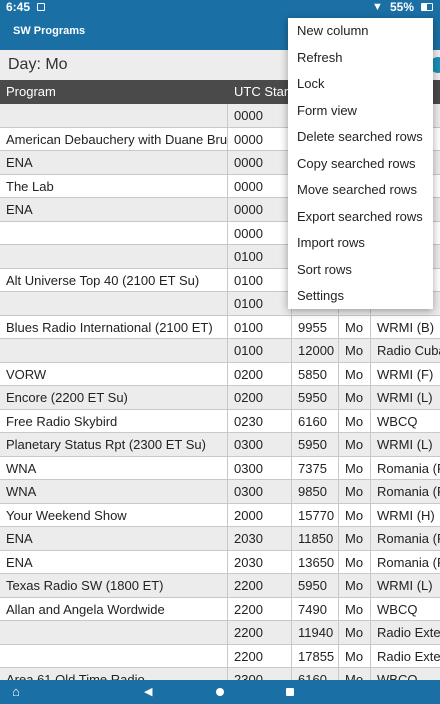 This screenshot has width=440, height=704. What do you see at coordinates (360, 137) in the screenshot?
I see `menu-item-delete-searched-rows: Delete searched rows` at bounding box center [360, 137].